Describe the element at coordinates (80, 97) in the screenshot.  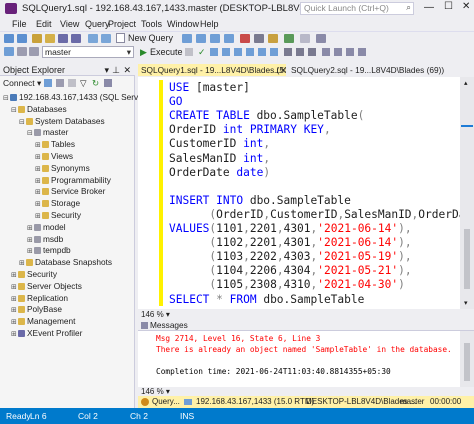
I see `tree-node: ⊟ 192.168.43.167,1433 (SQL Server 15` at that location.